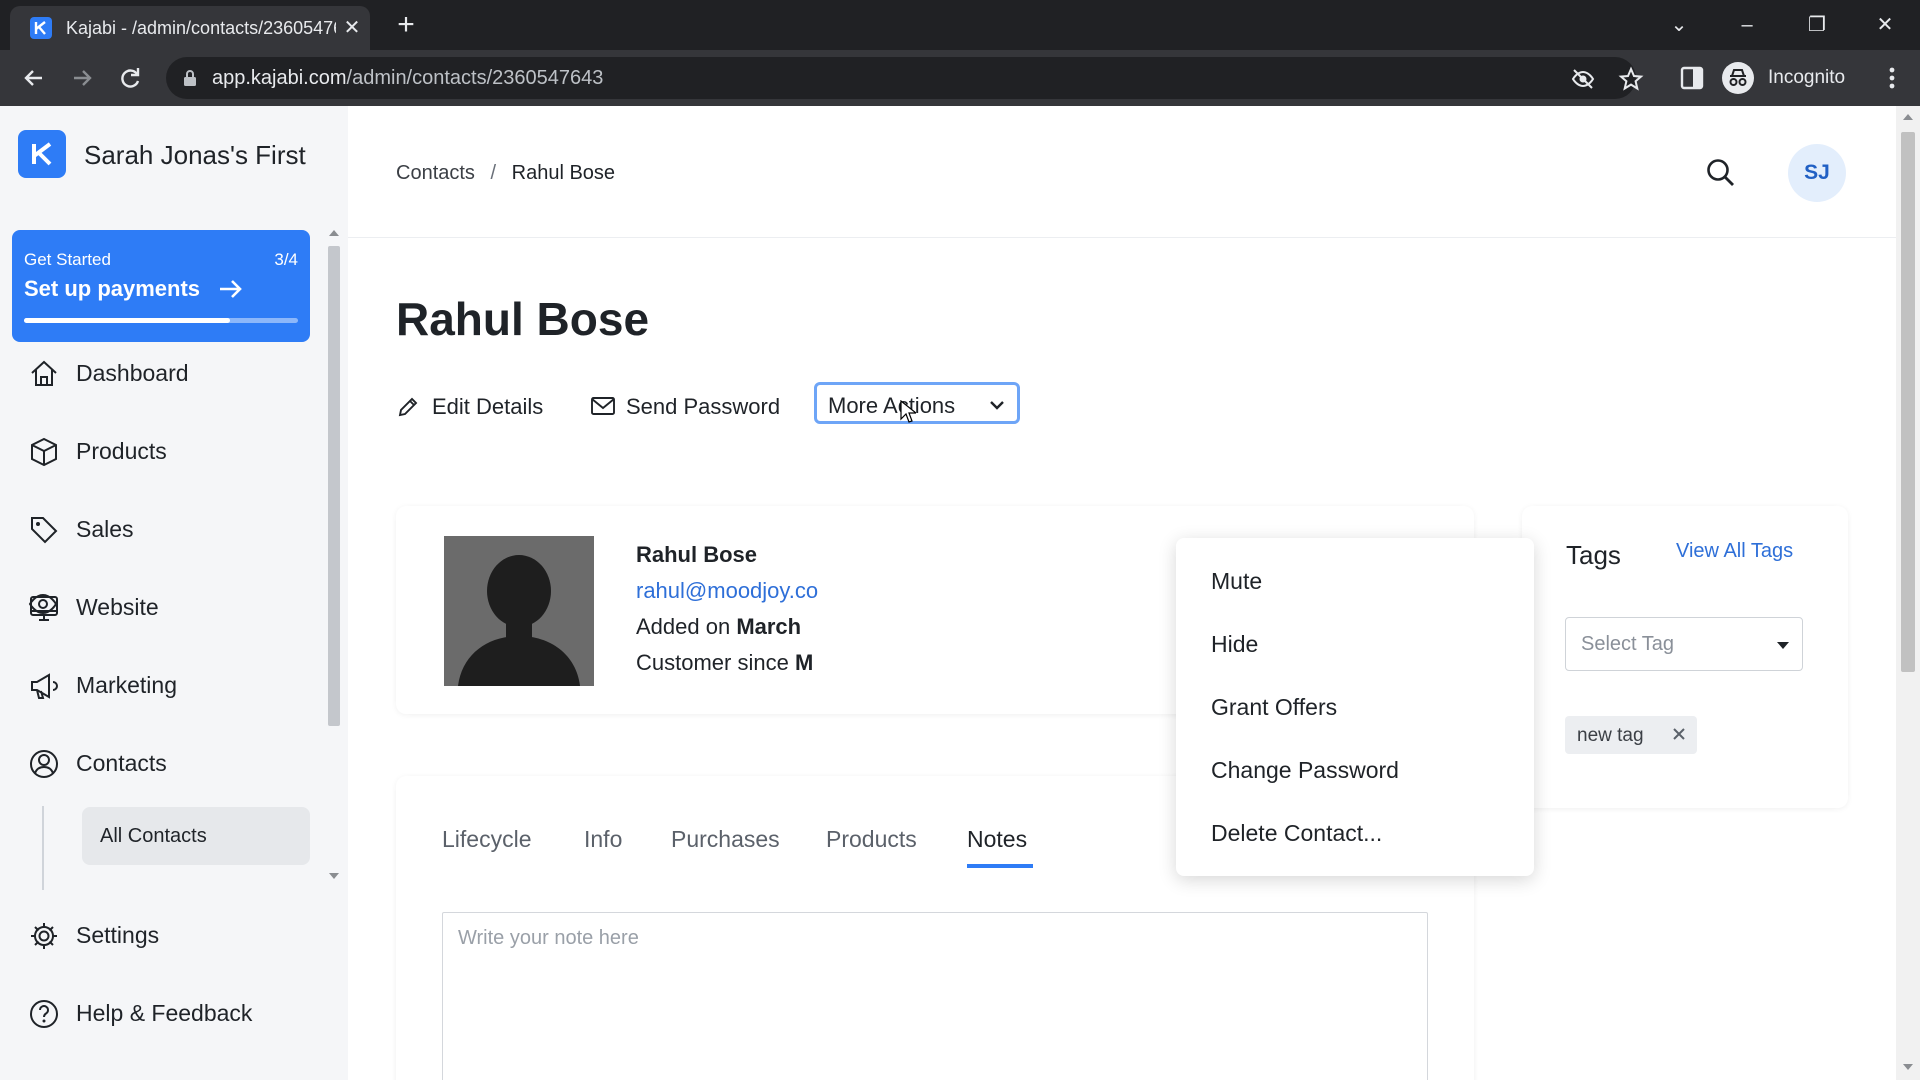  I want to click on incognito-indicator: Incognito, so click(1783, 78).